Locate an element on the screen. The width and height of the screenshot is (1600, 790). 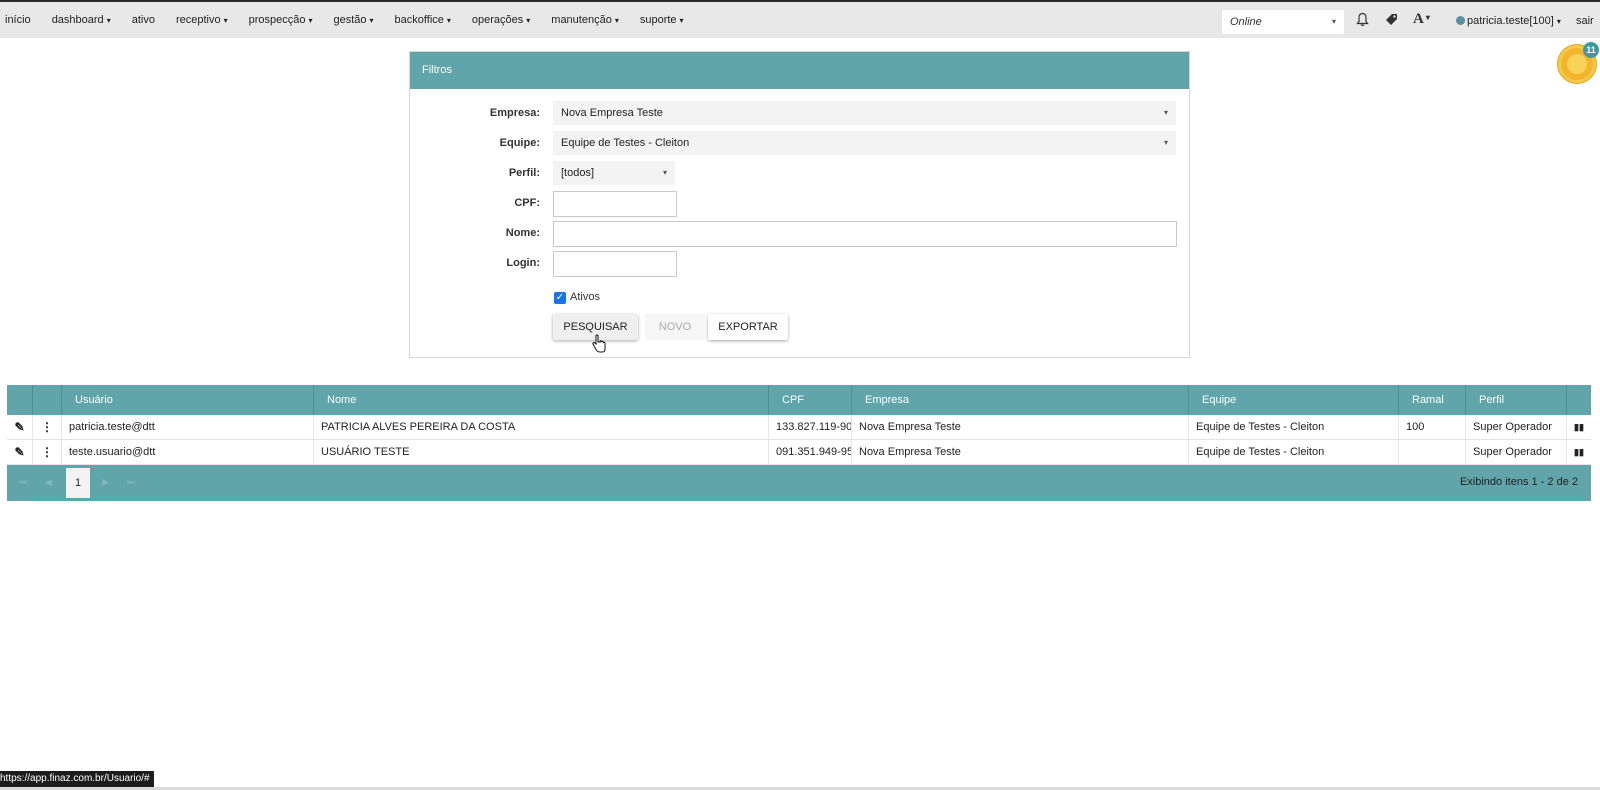
menu-item-6: backoffice ▾ is located at coordinates (423, 20).